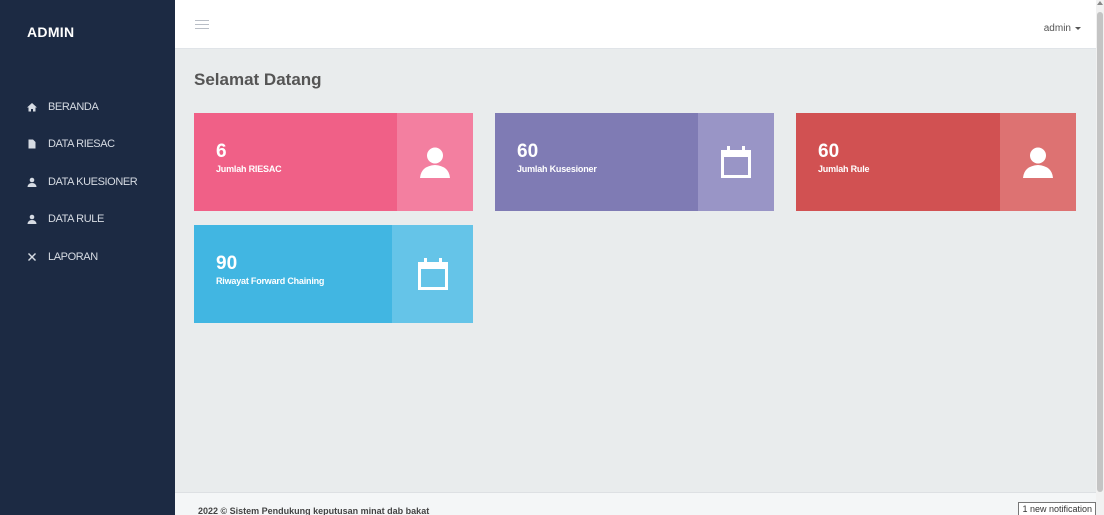 The width and height of the screenshot is (1104, 515). I want to click on sidebar-item-label: BERANDA, so click(73, 106).